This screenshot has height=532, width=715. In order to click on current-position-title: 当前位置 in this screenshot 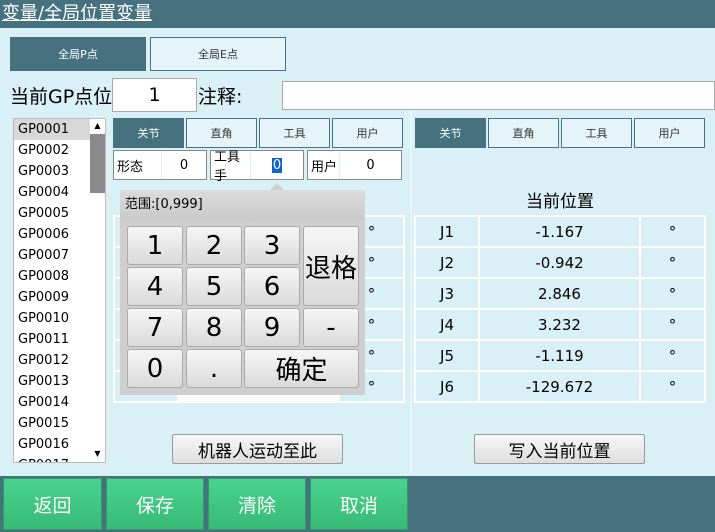, I will do `click(560, 202)`.